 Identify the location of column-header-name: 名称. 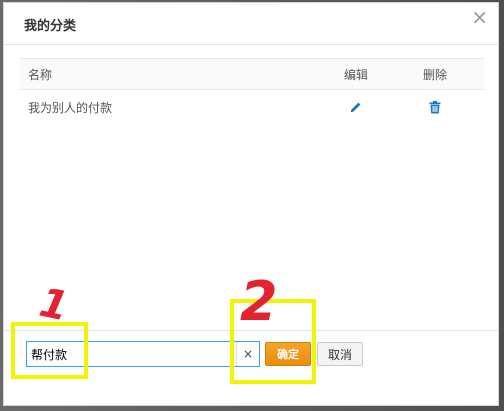
(40, 74).